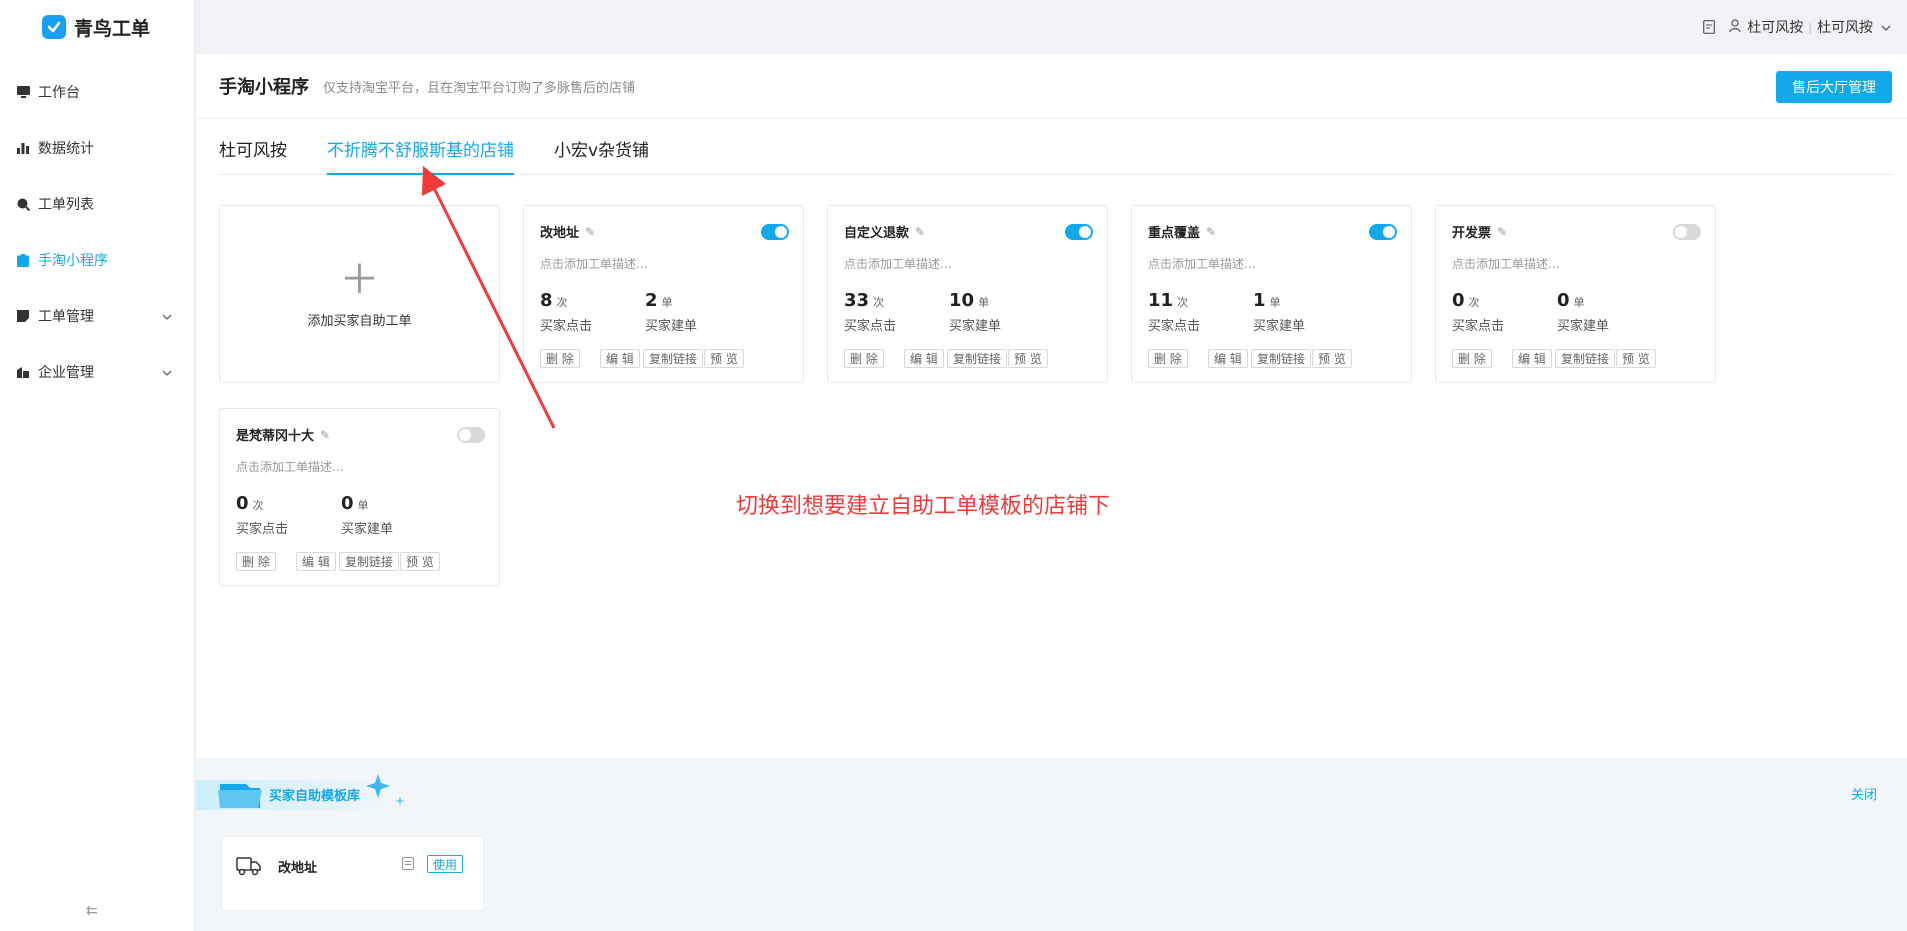 This screenshot has height=931, width=1907. Describe the element at coordinates (112, 28) in the screenshot. I see `app-name: 青鸟工单` at that location.